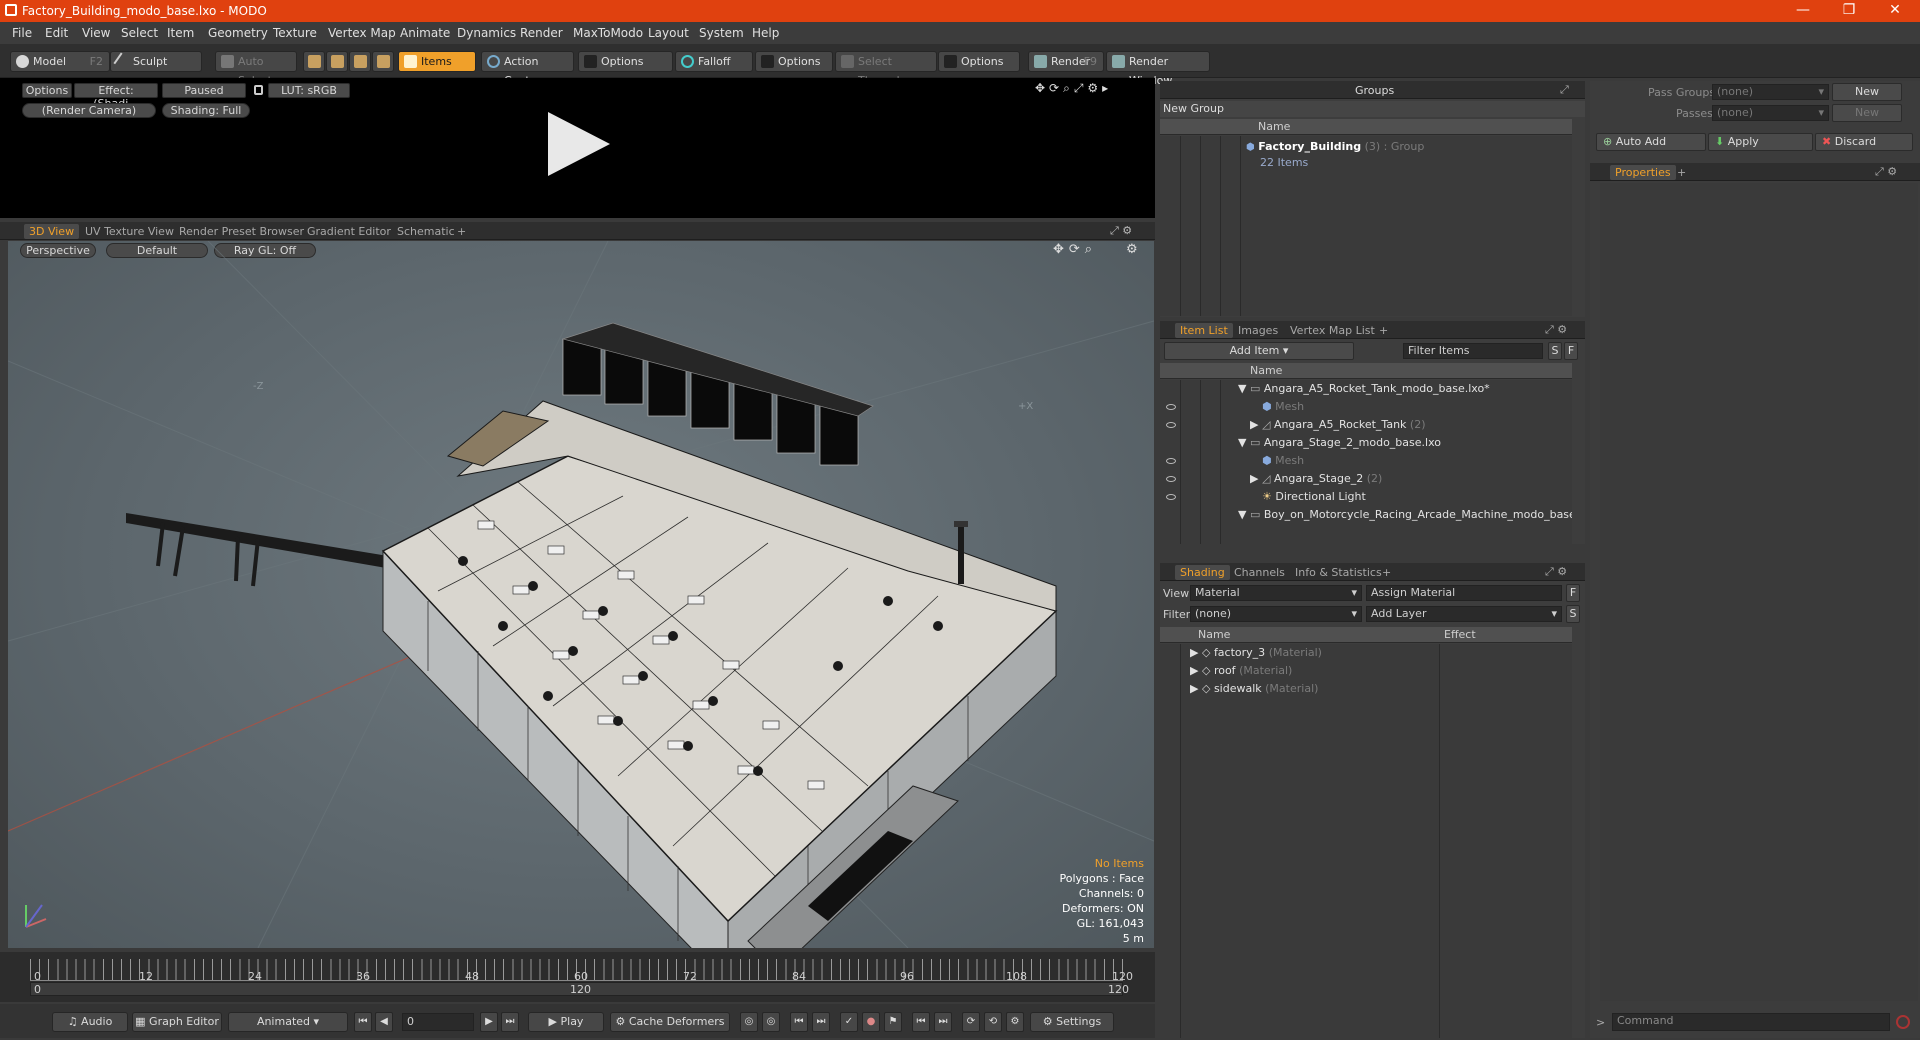 The height and width of the screenshot is (1040, 1920). I want to click on menu-file: File, so click(22, 33).